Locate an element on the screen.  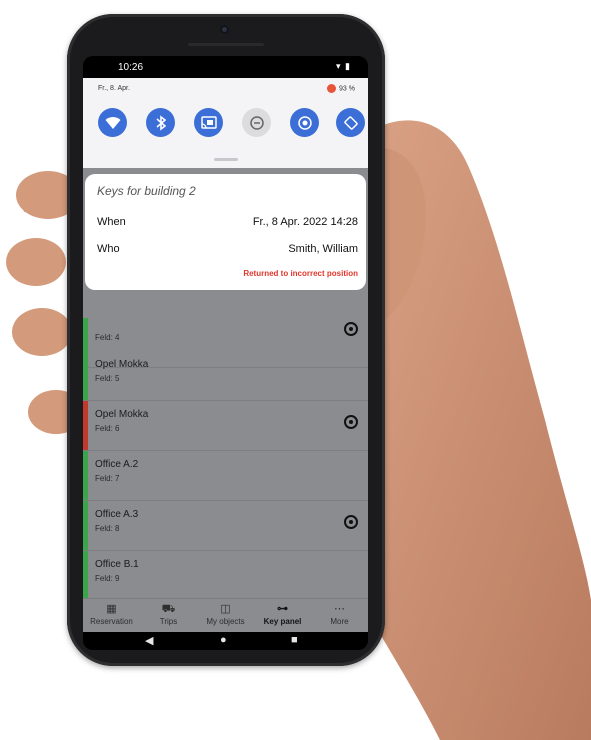
list-item: Office A.3 Feld: 8 is located at coordinates (225, 526).